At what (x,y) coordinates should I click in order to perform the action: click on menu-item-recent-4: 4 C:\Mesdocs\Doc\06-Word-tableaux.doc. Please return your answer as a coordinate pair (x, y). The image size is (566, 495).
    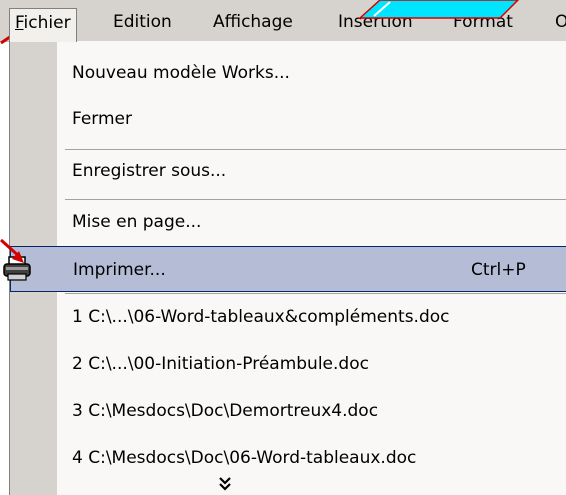
    Looking at the image, I should click on (288, 458).